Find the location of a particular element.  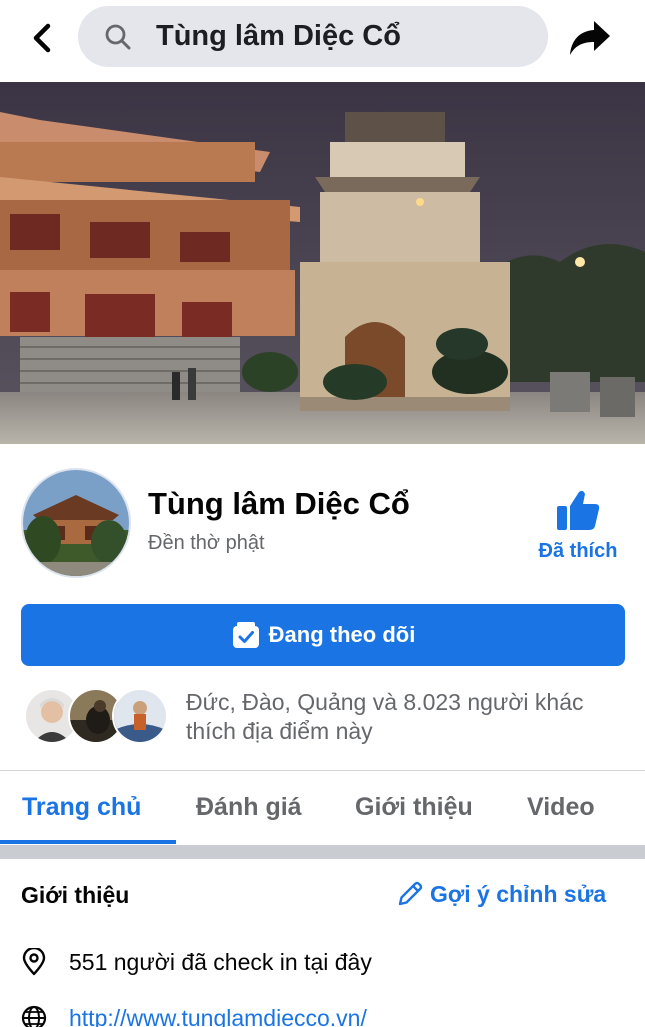

suggest-edit-label: Gợi ý chỉnh sửa is located at coordinates (518, 893).